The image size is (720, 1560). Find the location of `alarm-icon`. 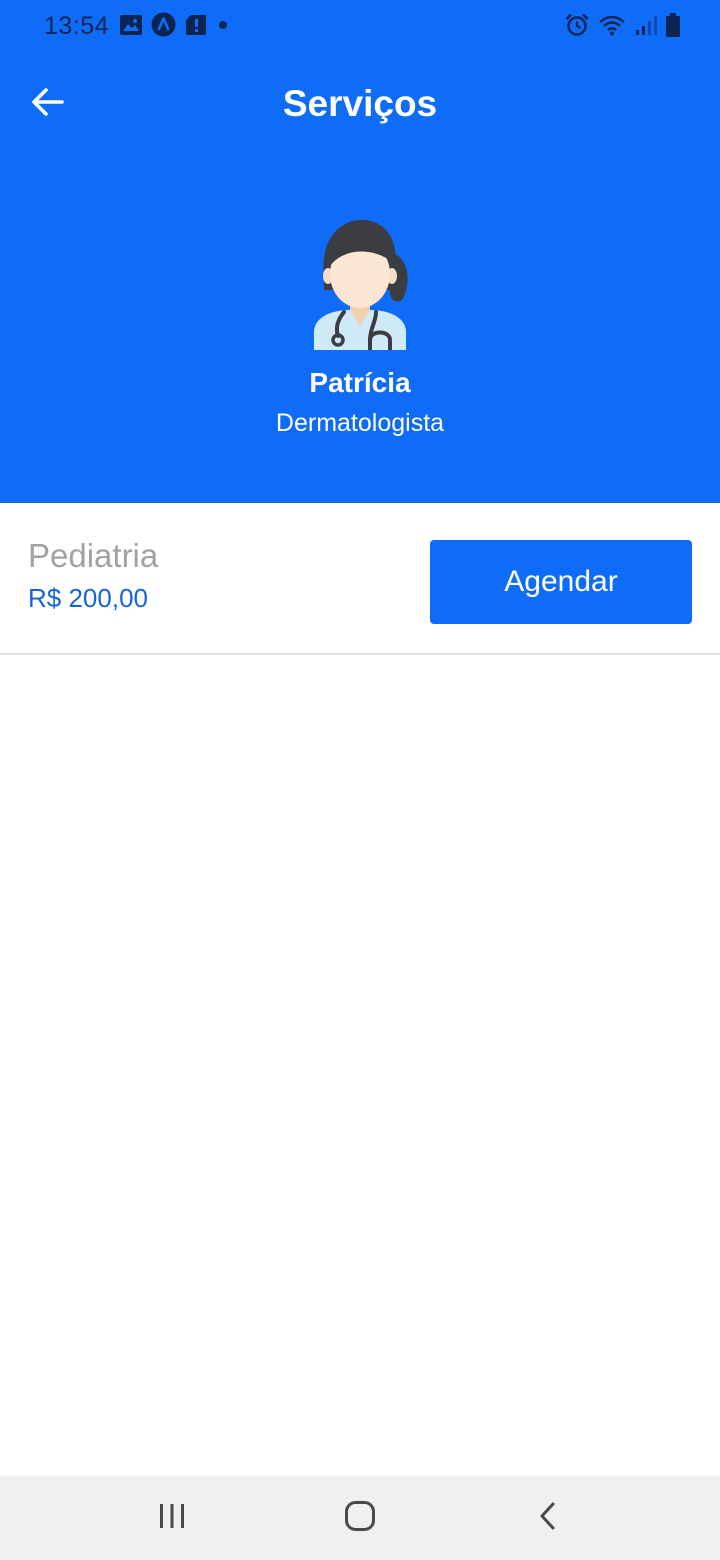

alarm-icon is located at coordinates (577, 27).